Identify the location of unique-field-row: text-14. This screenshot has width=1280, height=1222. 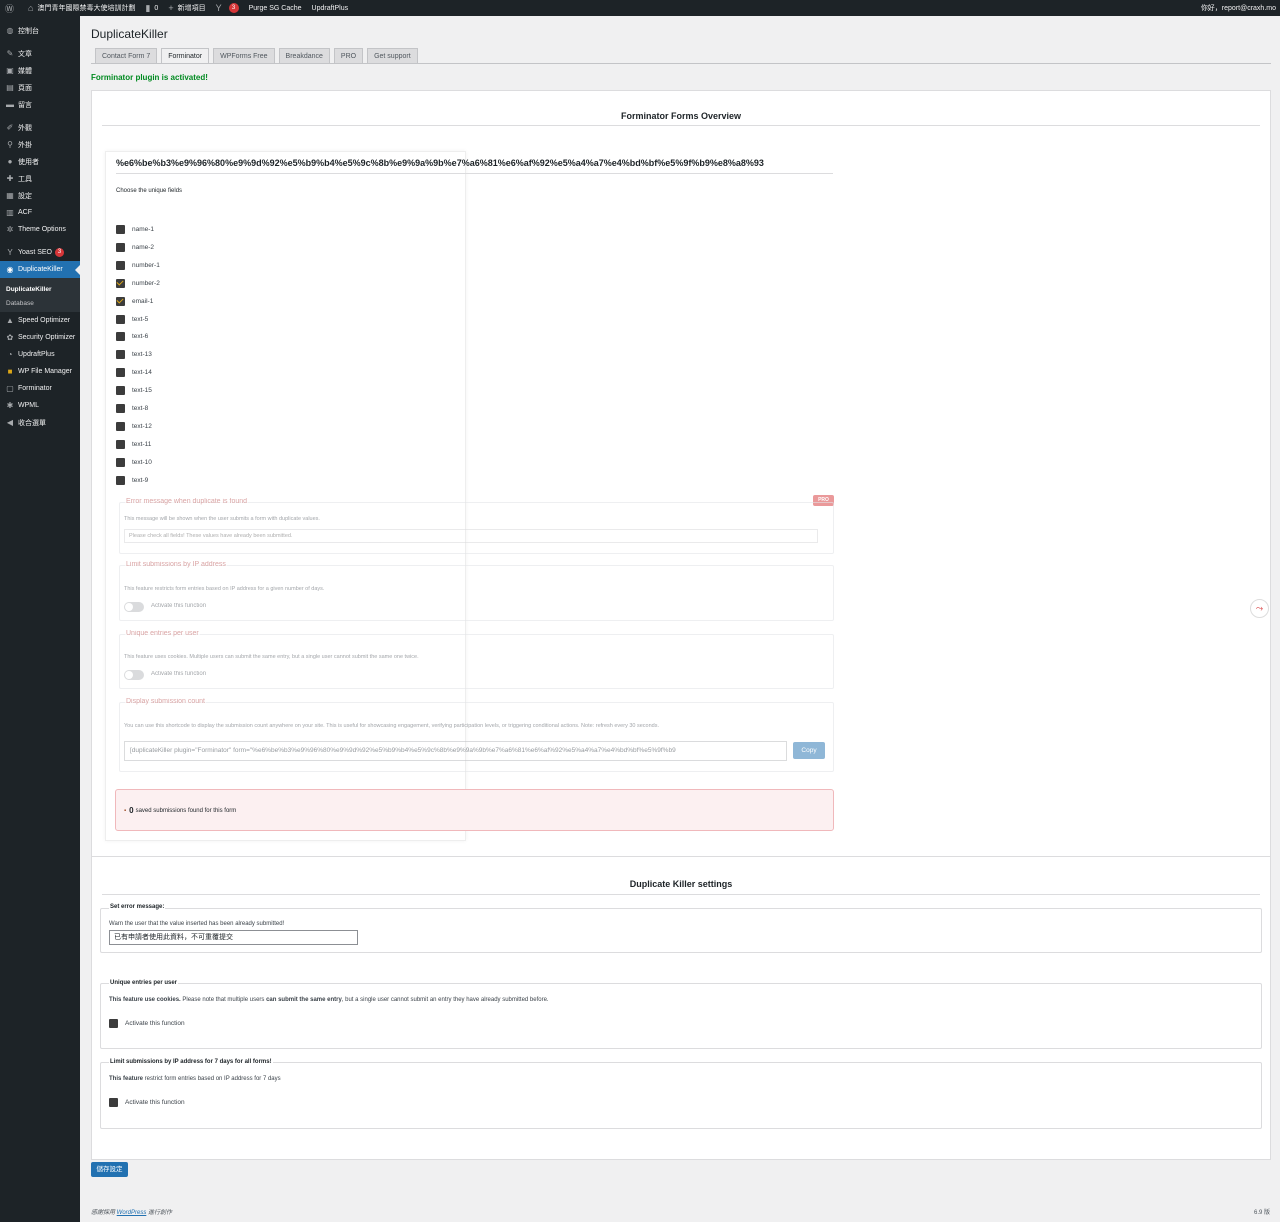
(134, 373).